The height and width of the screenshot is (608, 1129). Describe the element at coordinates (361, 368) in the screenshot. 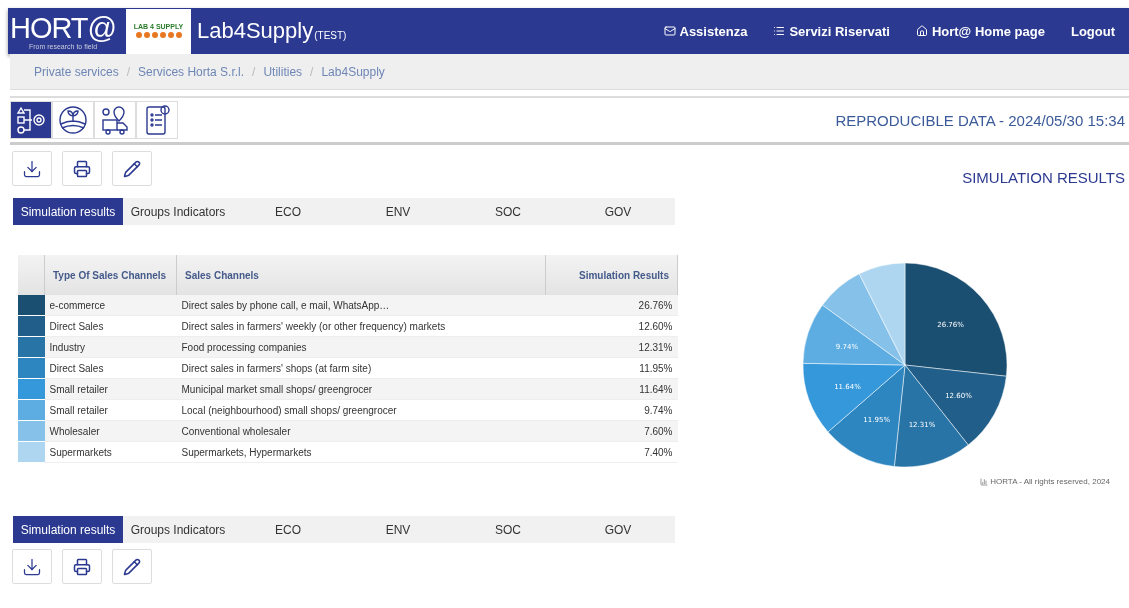

I see `table-cell: Direct sales in farmers' shops (at farm site)` at that location.